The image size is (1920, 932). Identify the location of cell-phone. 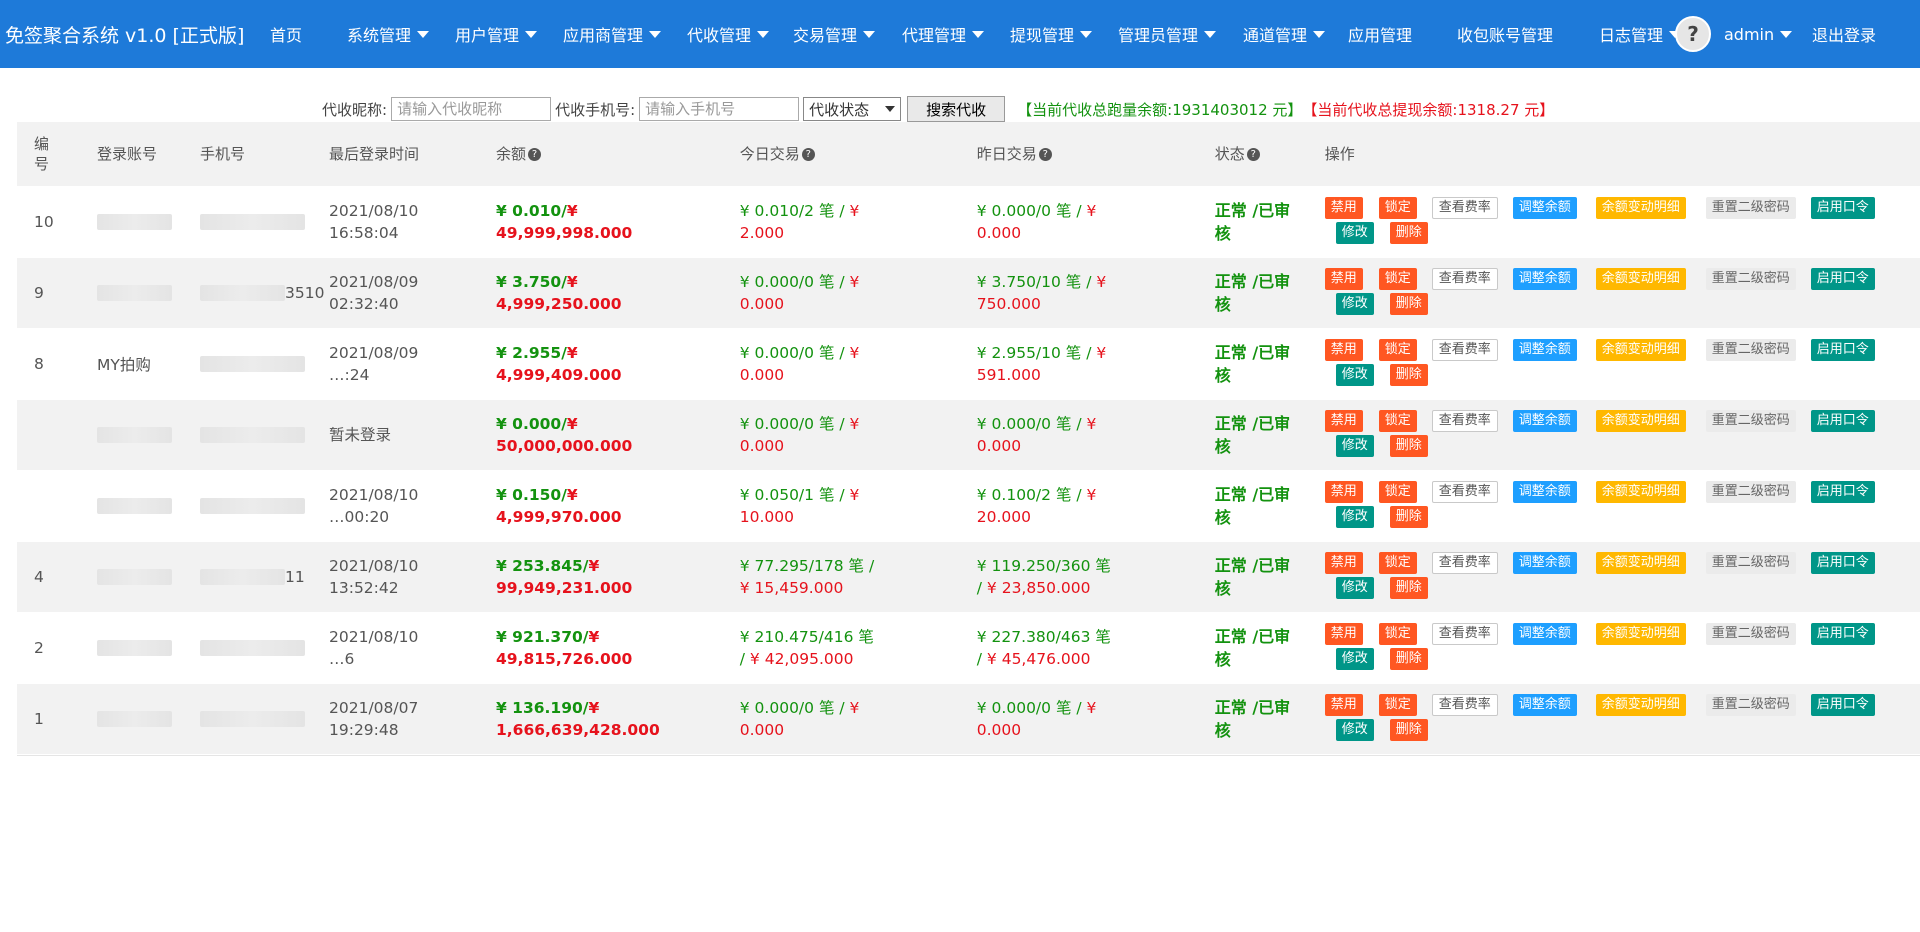
(264, 718).